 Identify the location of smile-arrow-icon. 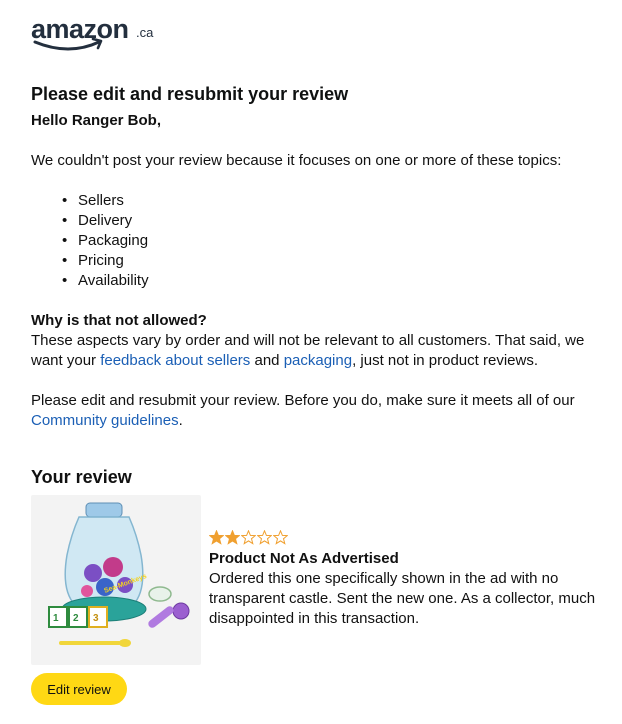
(68, 44).